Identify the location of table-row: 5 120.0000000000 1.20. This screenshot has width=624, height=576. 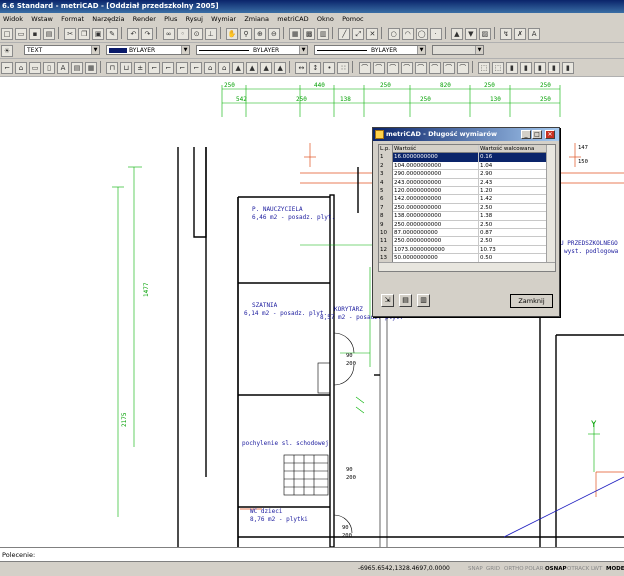
(463, 191).